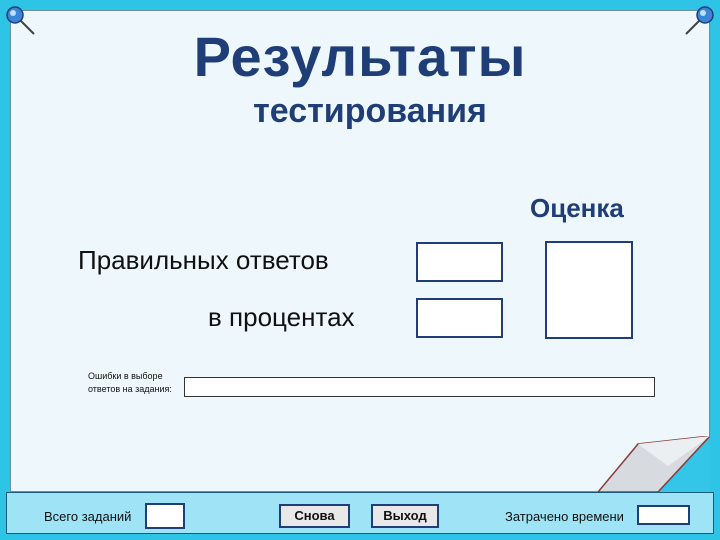 Image resolution: width=720 pixels, height=540 pixels. What do you see at coordinates (165, 516) in the screenshot?
I see `total-tasks-field` at bounding box center [165, 516].